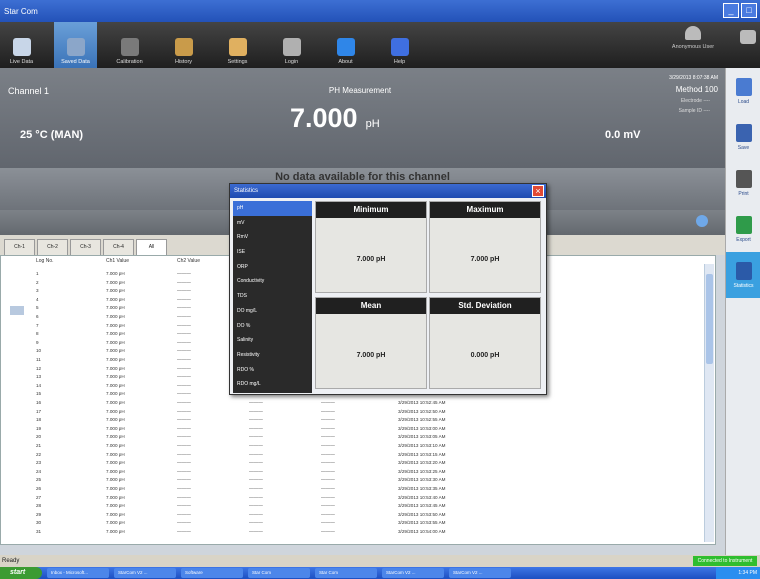 The image size is (760, 579). I want to click on user-badge: Anonymous User, so click(693, 37).